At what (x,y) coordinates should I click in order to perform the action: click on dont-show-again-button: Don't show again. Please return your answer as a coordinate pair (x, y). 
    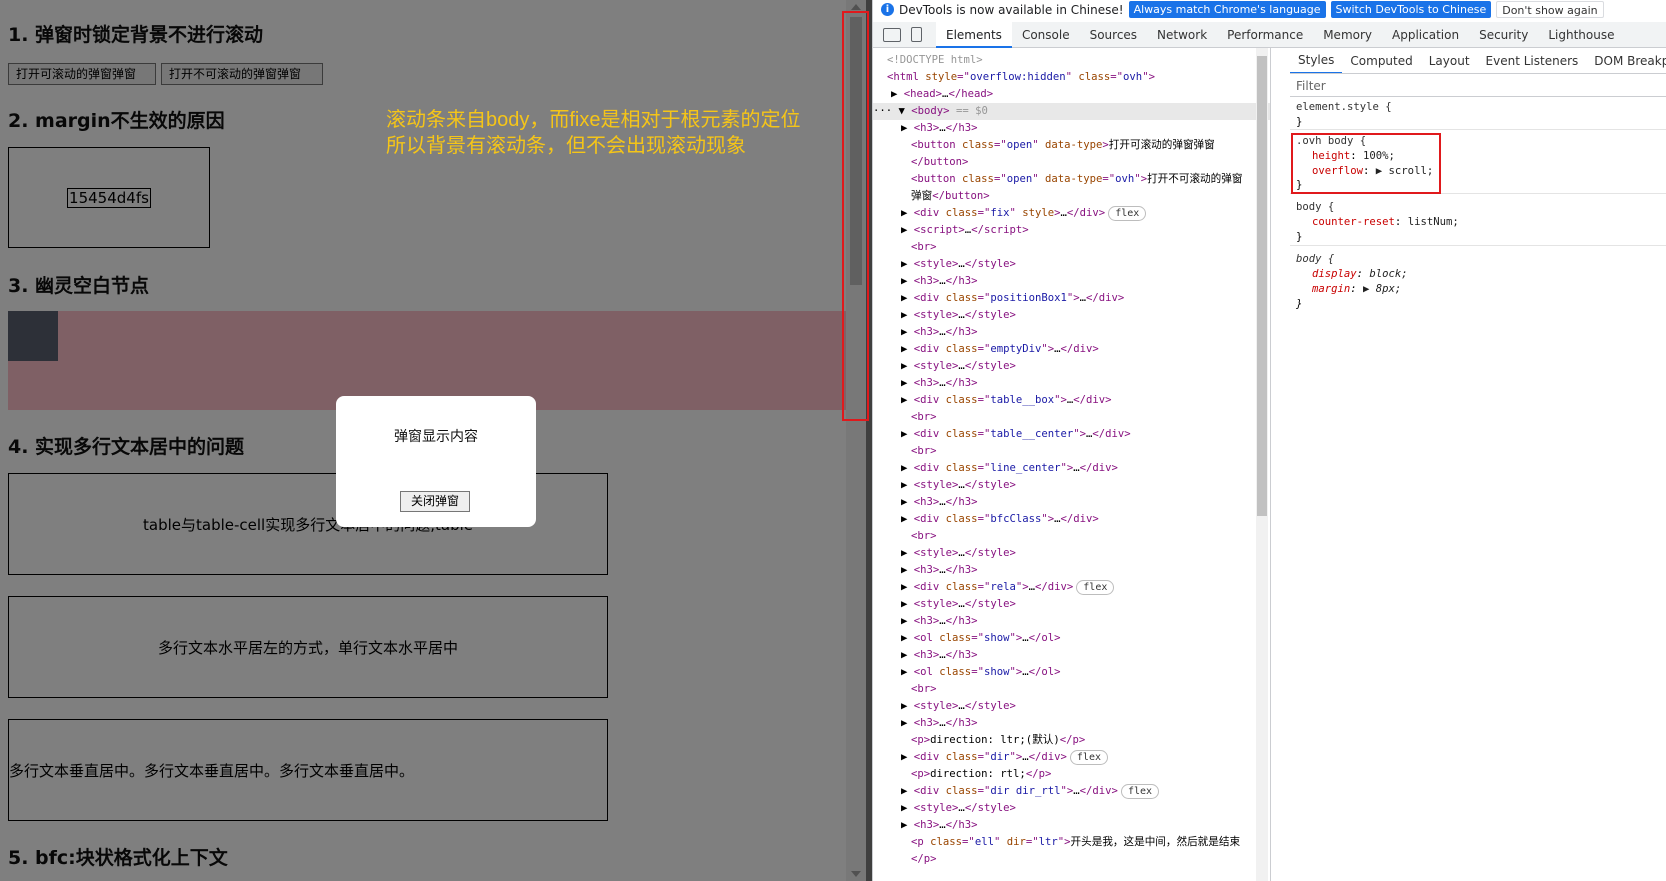
    Looking at the image, I should click on (1550, 9).